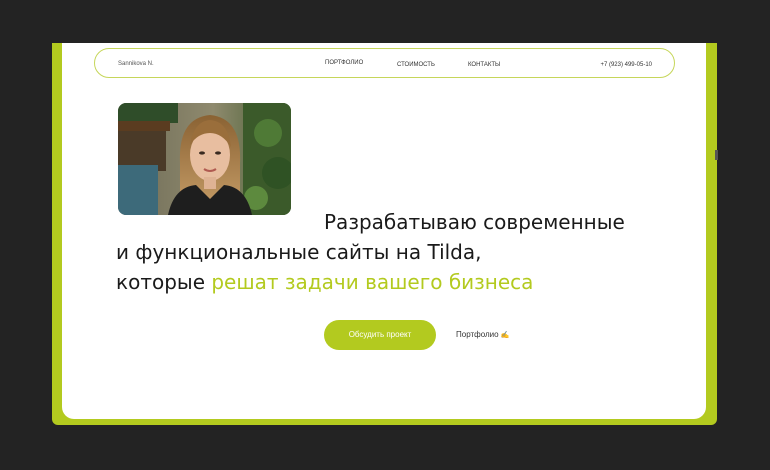 The image size is (770, 470). I want to click on headline-line-3: которые решат задачи вашего бизнеса, so click(396, 282).